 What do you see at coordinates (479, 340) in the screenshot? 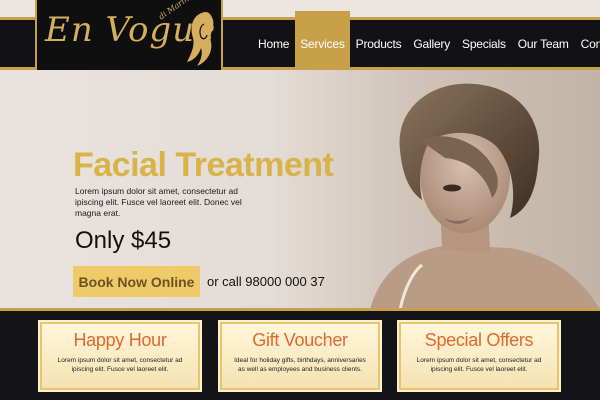
I see `card-title: Special Offers` at bounding box center [479, 340].